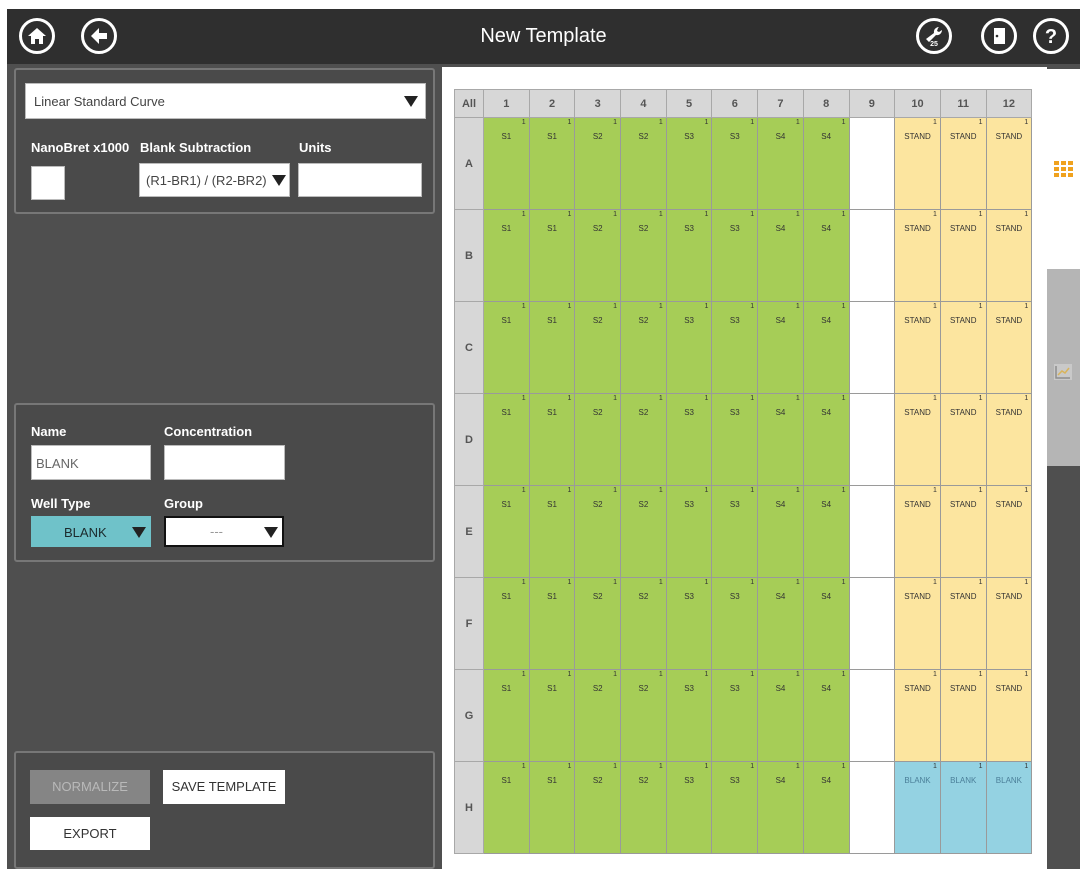 This screenshot has width=1082, height=869. What do you see at coordinates (224, 462) in the screenshot?
I see `concentration-input` at bounding box center [224, 462].